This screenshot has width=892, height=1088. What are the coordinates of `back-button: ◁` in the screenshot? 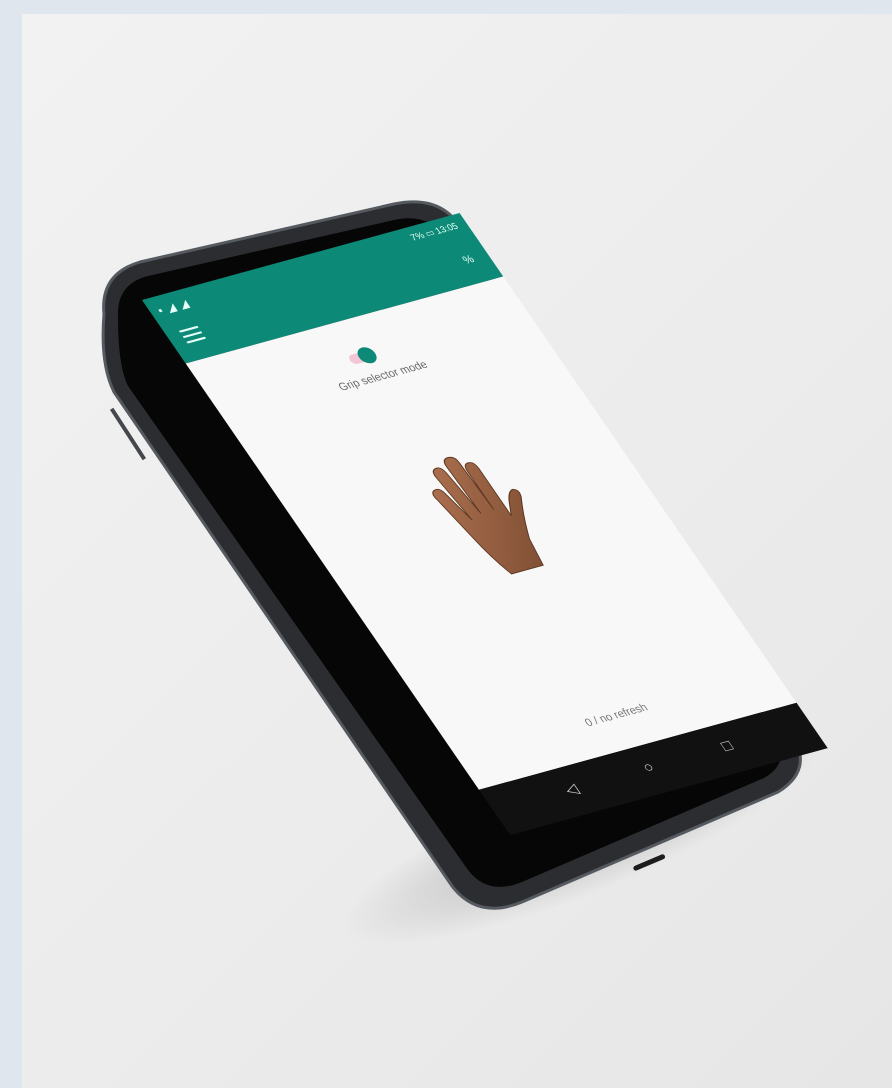 It's located at (571, 789).